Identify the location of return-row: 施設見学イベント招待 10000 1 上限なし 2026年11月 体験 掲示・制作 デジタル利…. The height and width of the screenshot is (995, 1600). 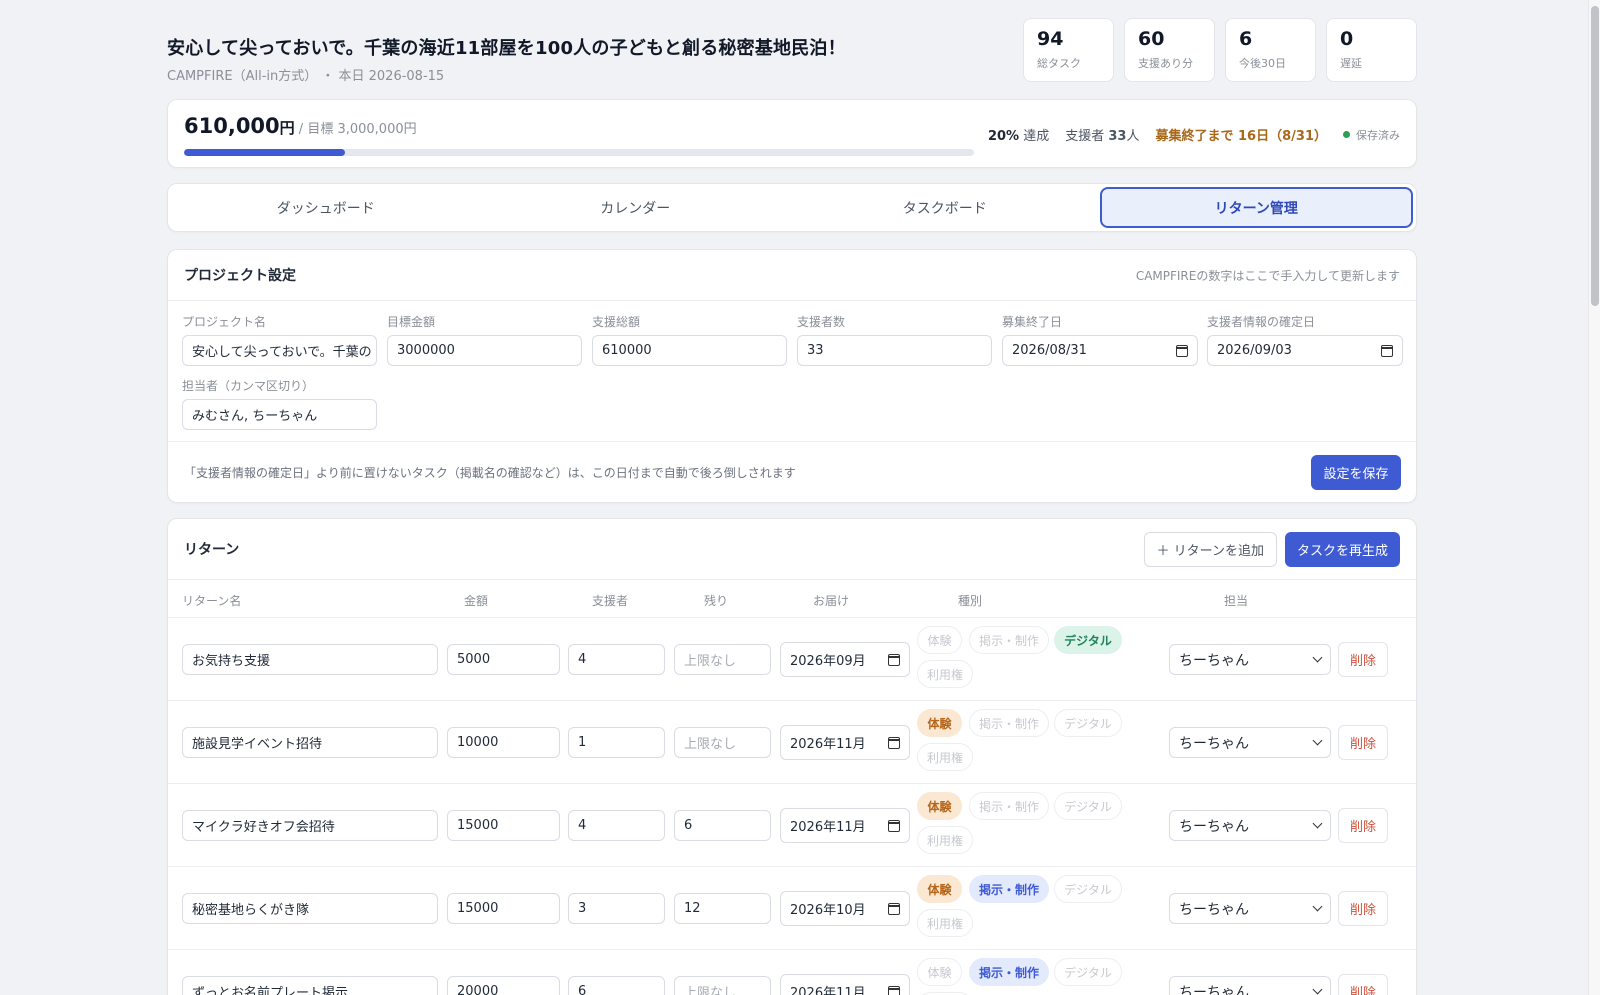
(792, 741).